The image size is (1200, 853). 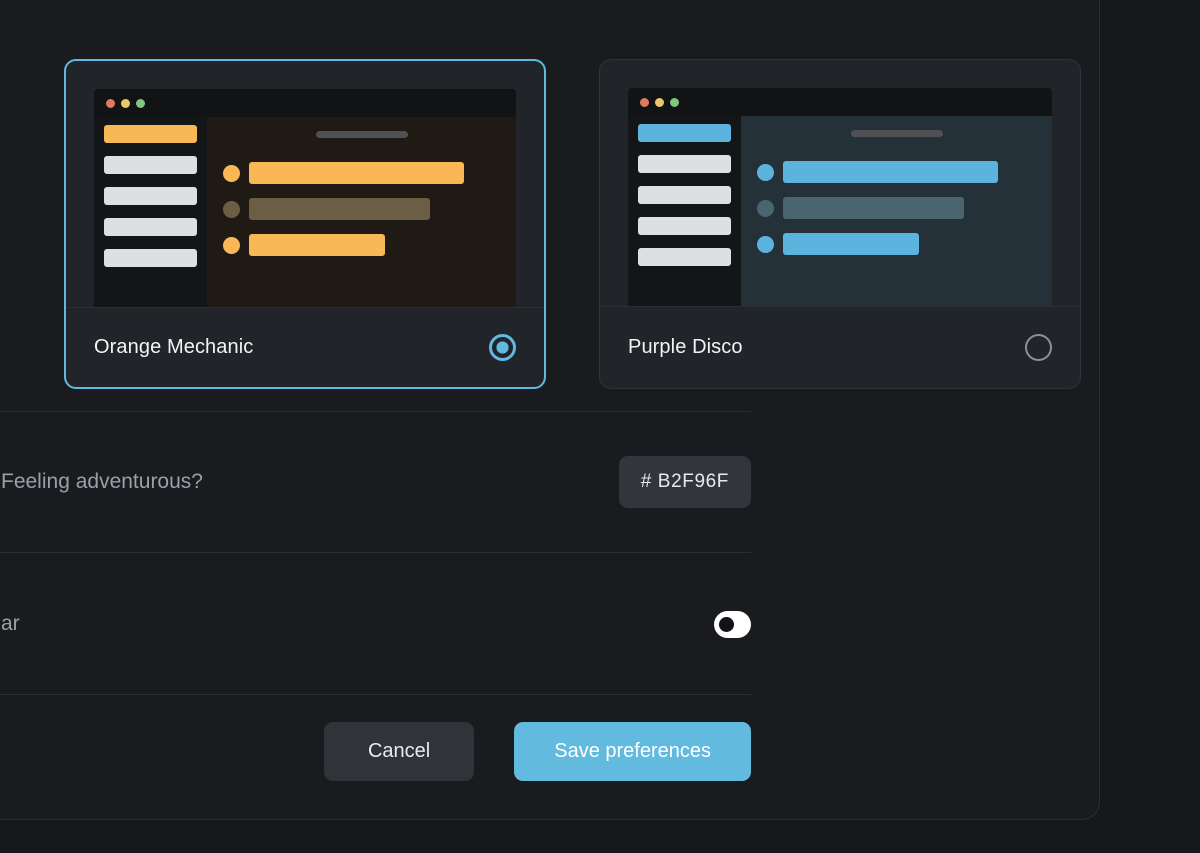 What do you see at coordinates (399, 751) in the screenshot?
I see `cancel-button: Cancel` at bounding box center [399, 751].